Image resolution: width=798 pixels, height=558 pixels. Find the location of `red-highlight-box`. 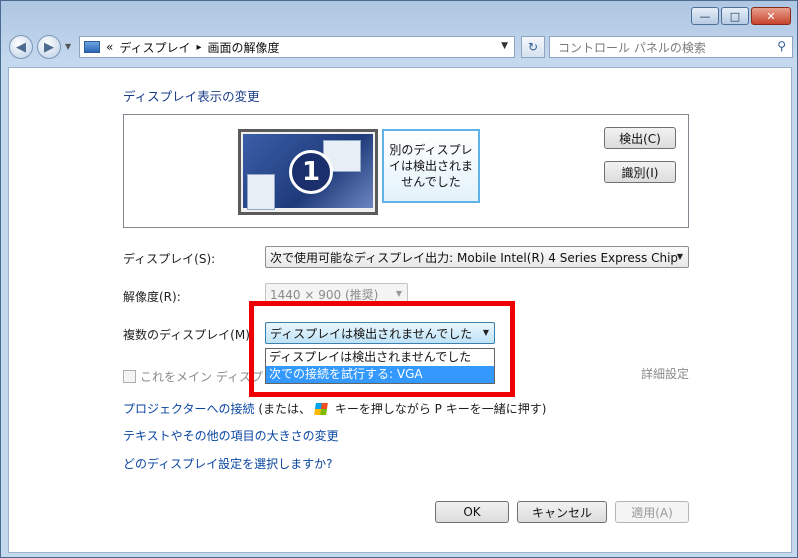

red-highlight-box is located at coordinates (382, 349).